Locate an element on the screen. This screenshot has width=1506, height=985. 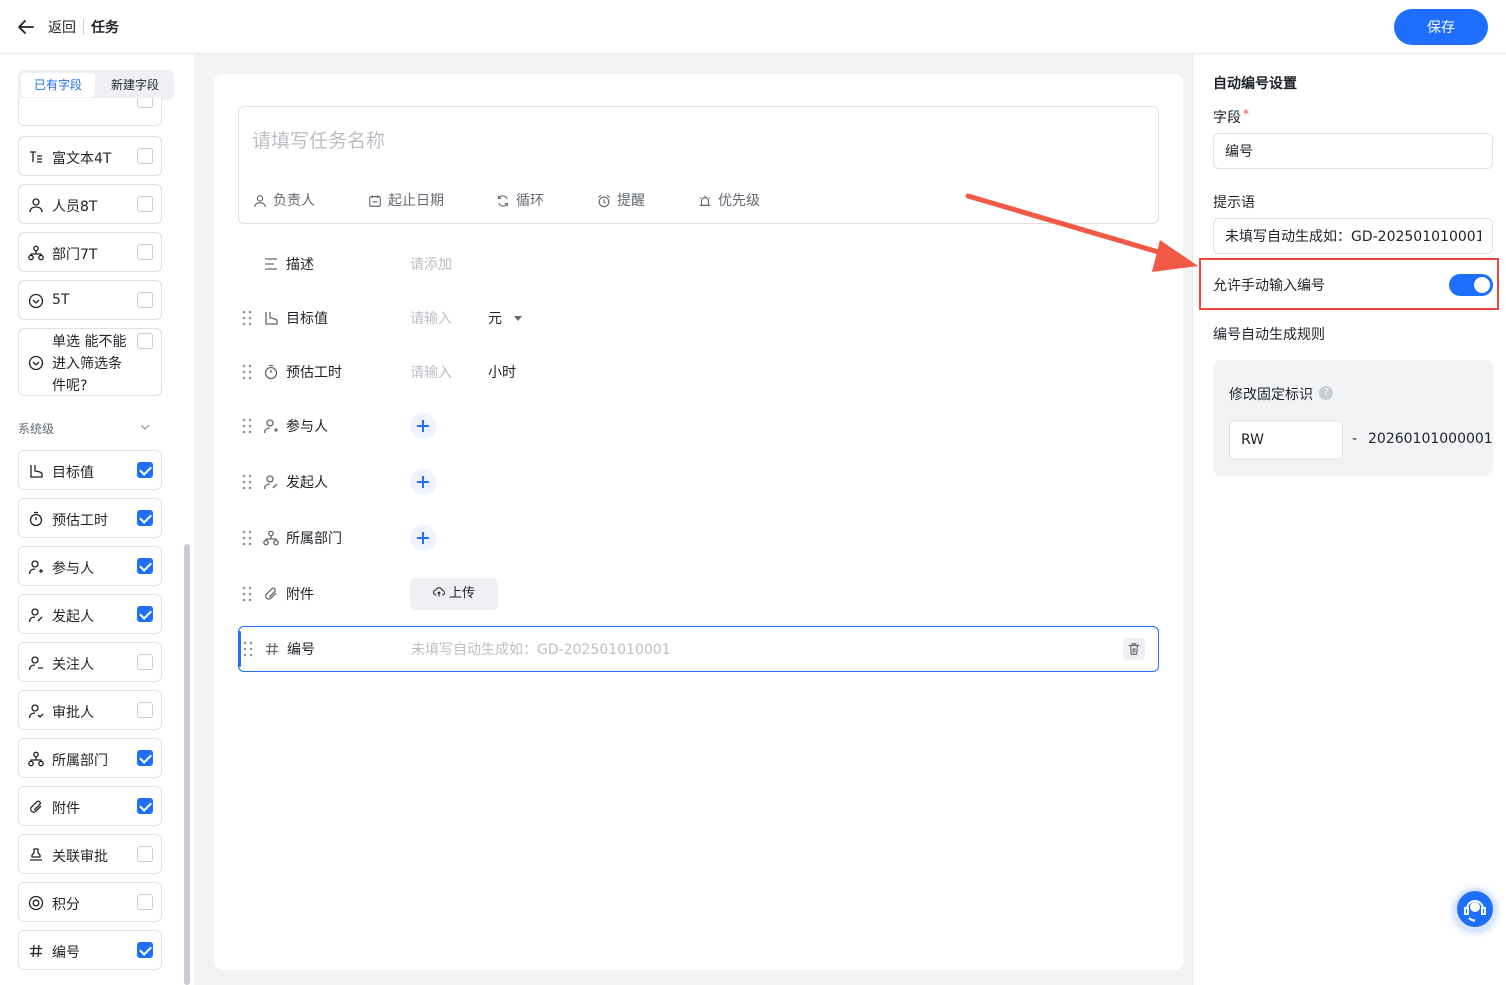
save-button: 保存 is located at coordinates (1441, 27).